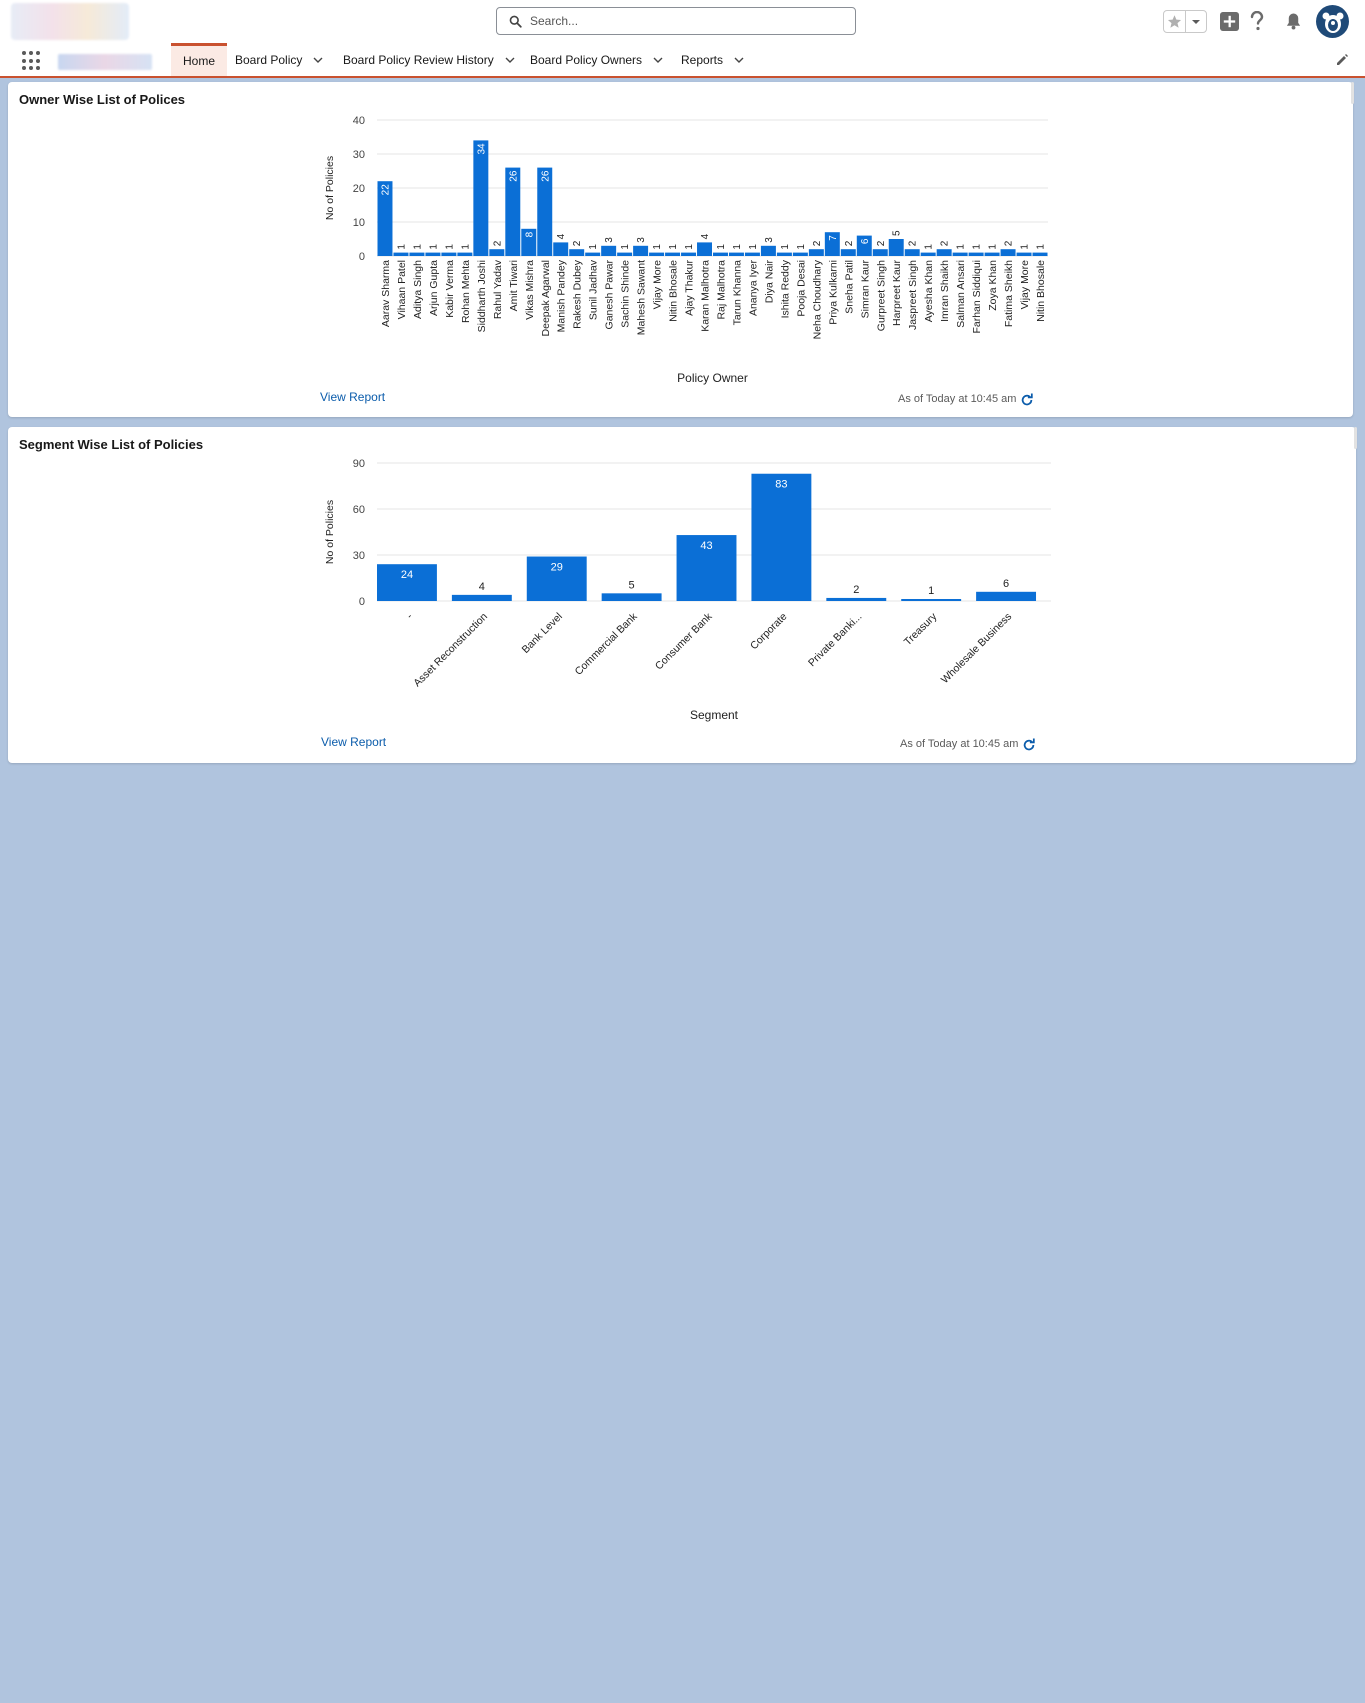 This screenshot has width=1365, height=1703. I want to click on data-label: 8, so click(529, 234).